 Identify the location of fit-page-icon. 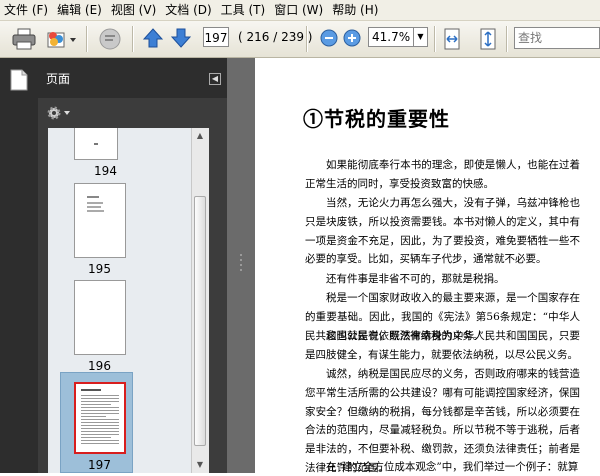
(488, 39).